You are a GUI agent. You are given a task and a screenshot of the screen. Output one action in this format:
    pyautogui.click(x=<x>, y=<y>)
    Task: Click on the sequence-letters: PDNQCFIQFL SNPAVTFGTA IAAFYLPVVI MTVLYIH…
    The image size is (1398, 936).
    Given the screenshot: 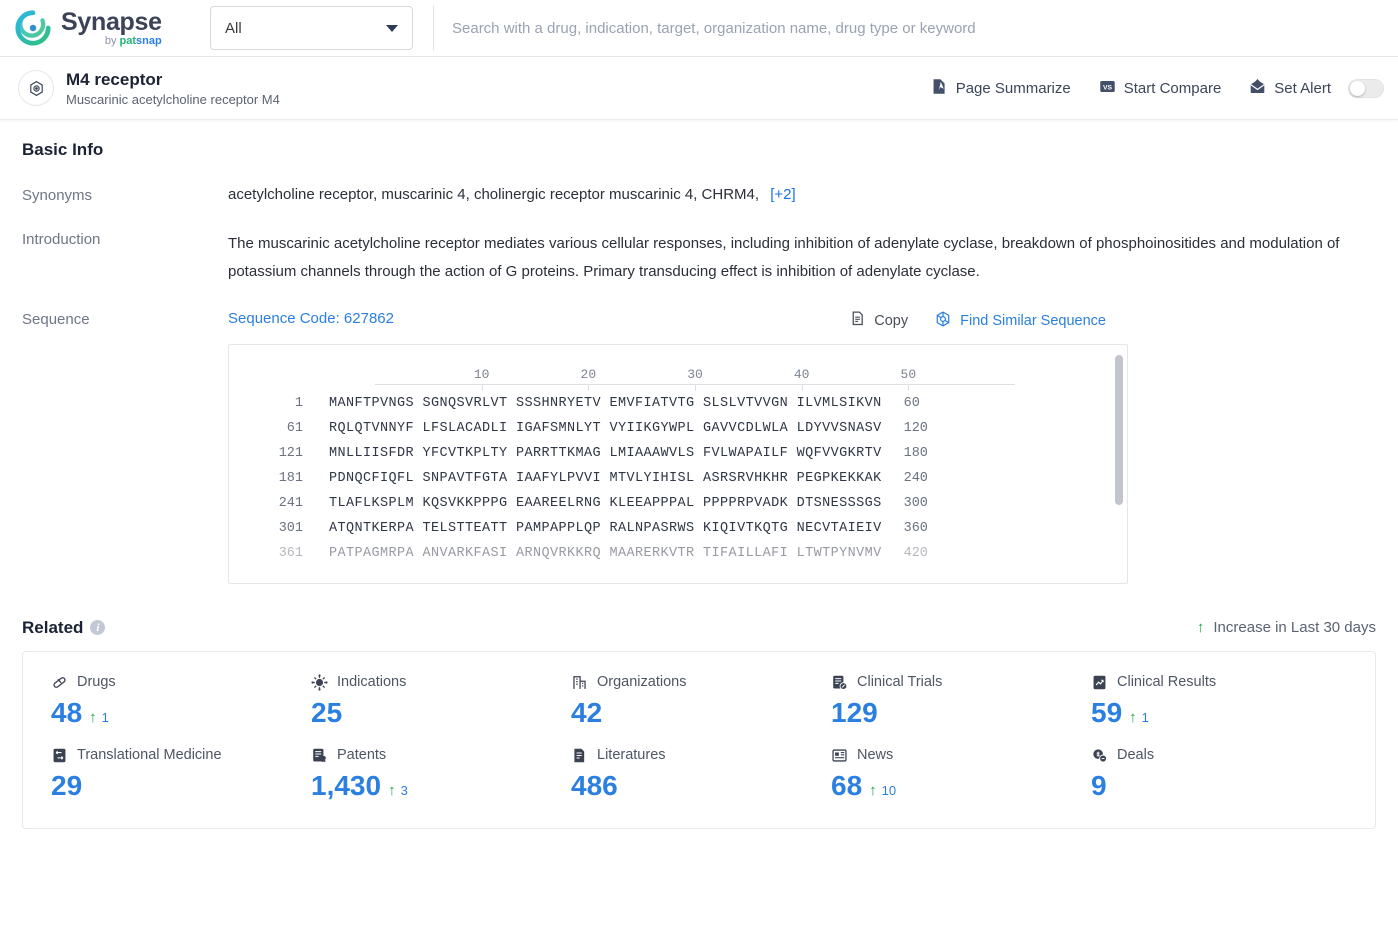 What is the action you would take?
    pyautogui.click(x=605, y=478)
    